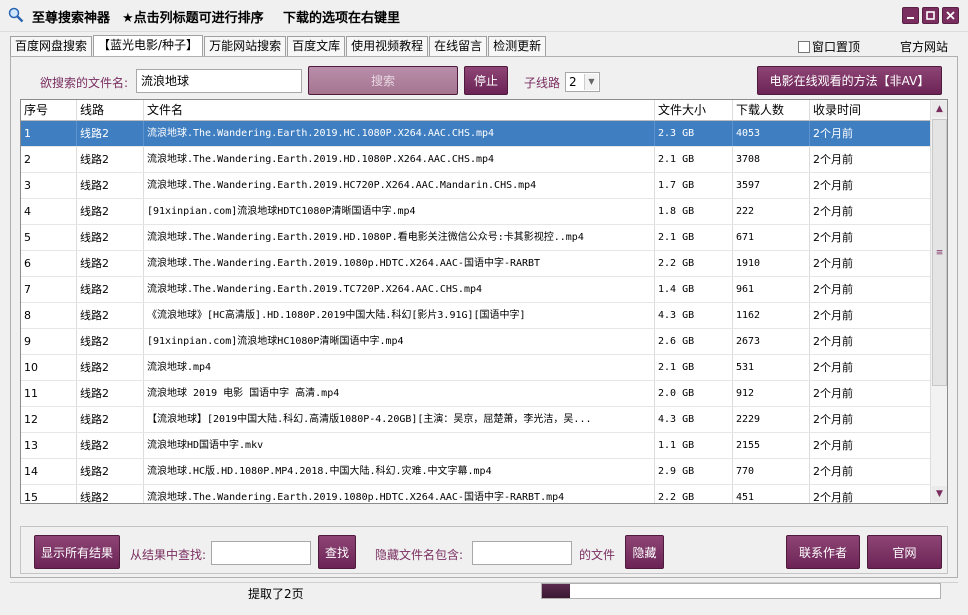 The height and width of the screenshot is (615, 968). Describe the element at coordinates (342, 18) in the screenshot. I see `download-hint: 下载的选项在右键里` at that location.